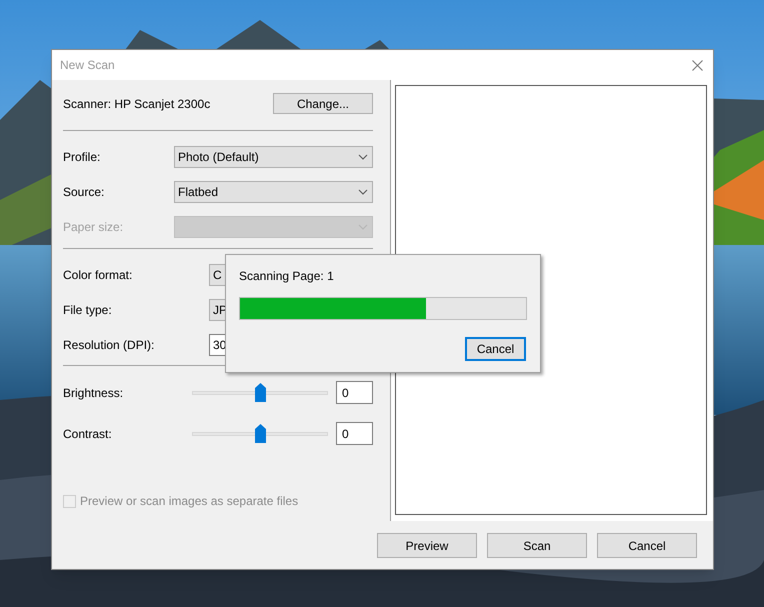 The image size is (764, 607). What do you see at coordinates (93, 393) in the screenshot?
I see `slider-label: Brightness:` at bounding box center [93, 393].